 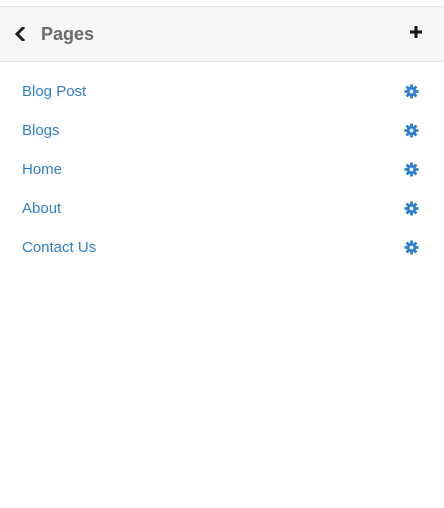 What do you see at coordinates (42, 169) in the screenshot?
I see `page-link-home: Home` at bounding box center [42, 169].